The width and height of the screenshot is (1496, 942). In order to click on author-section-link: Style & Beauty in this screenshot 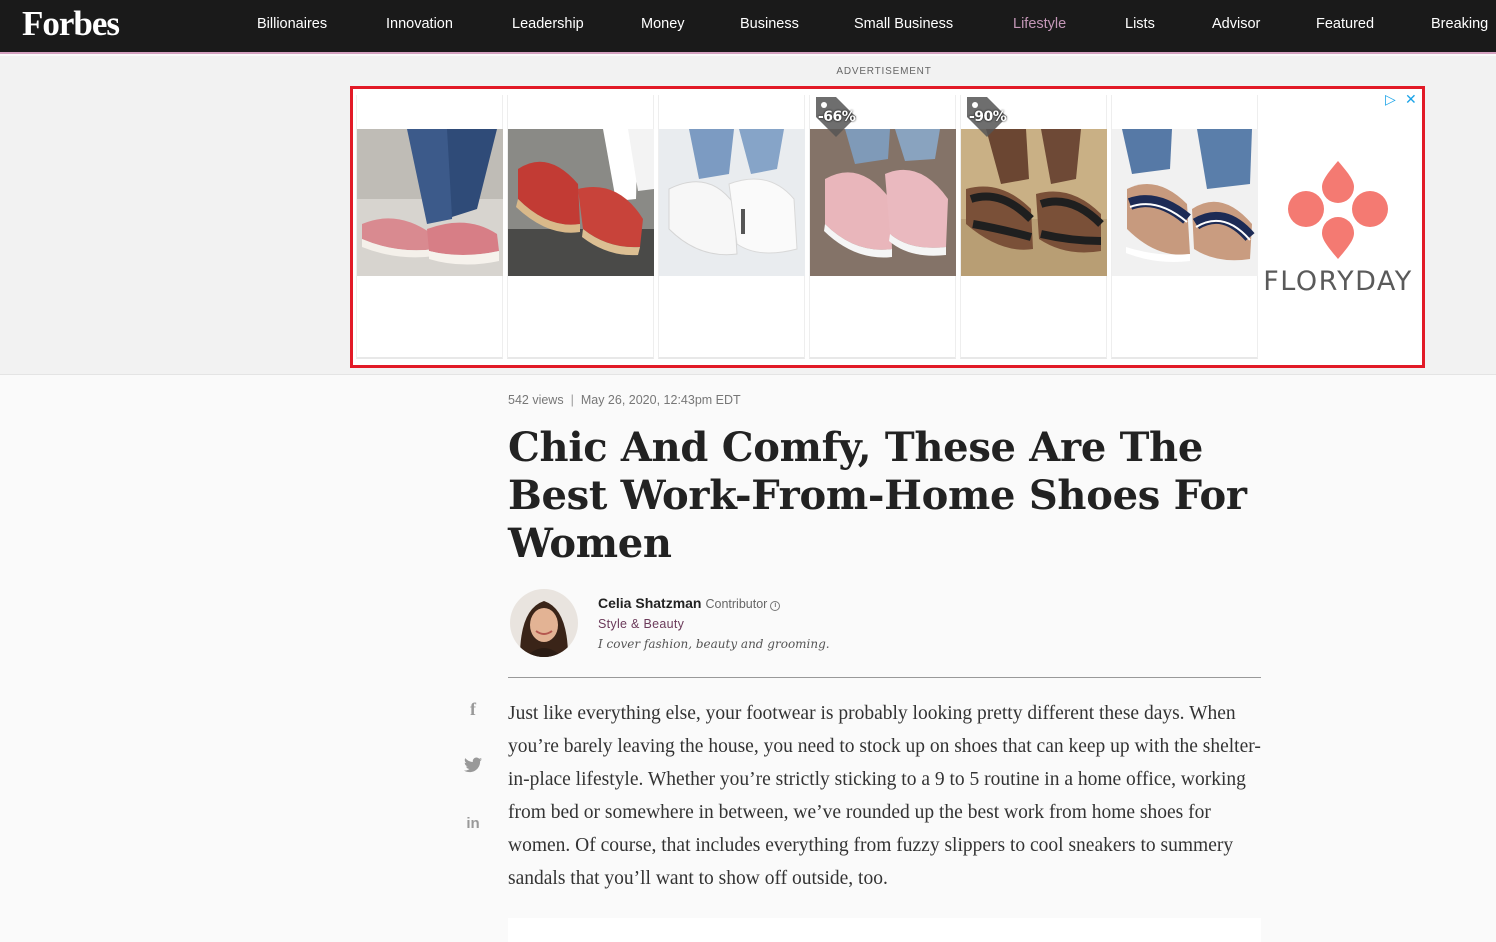, I will do `click(641, 624)`.